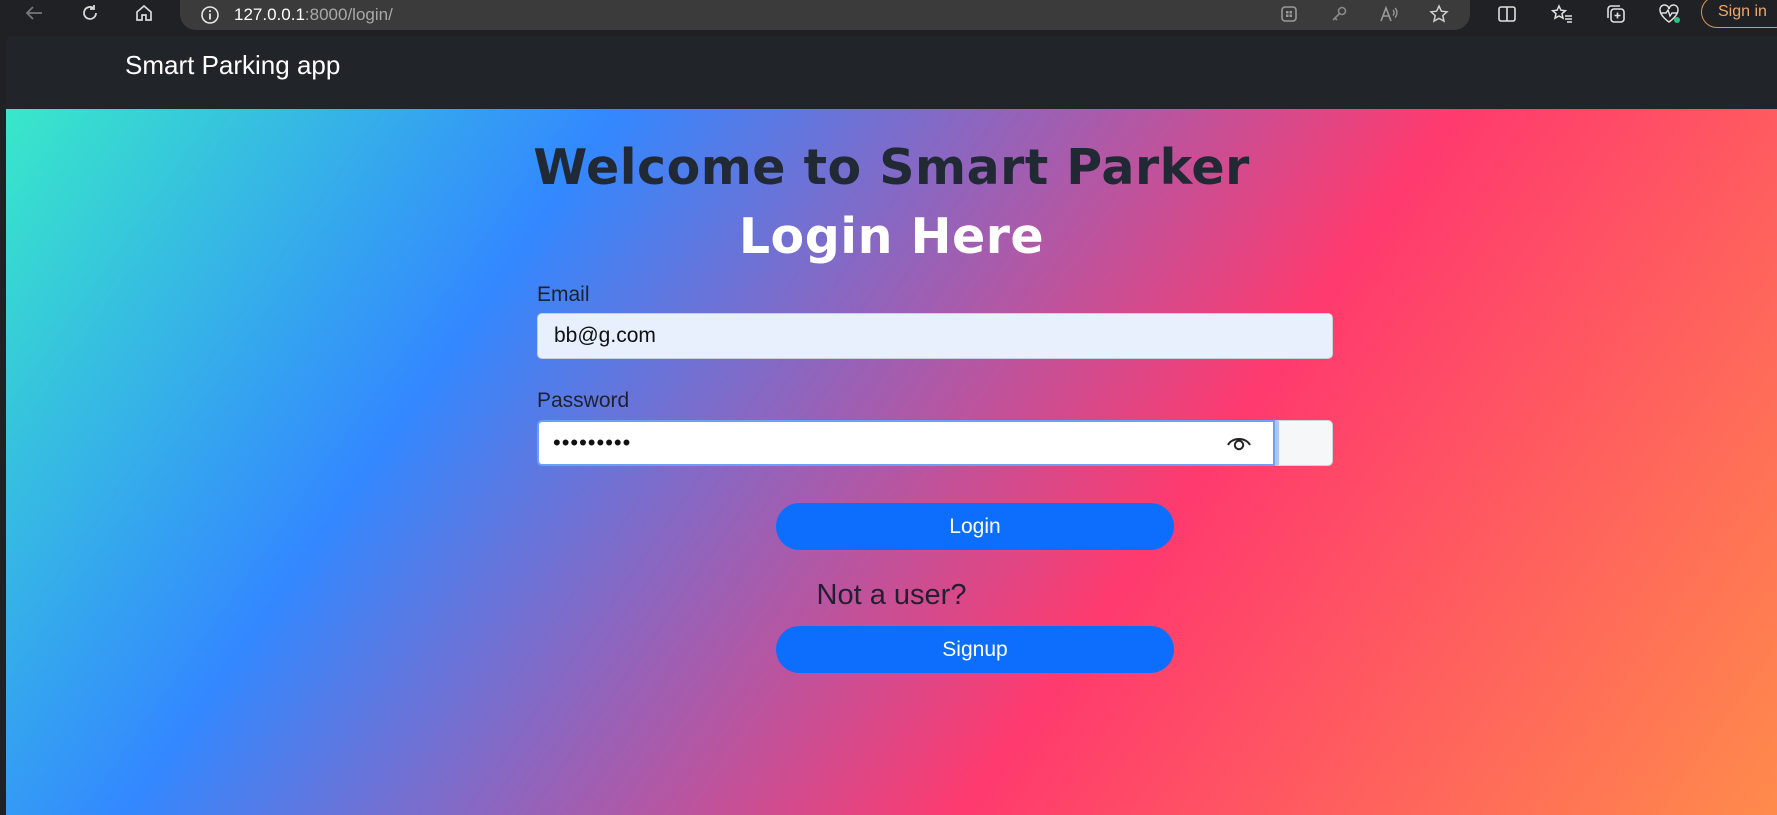 This screenshot has height=815, width=1777. What do you see at coordinates (1616, 14) in the screenshot?
I see `collections-icon` at bounding box center [1616, 14].